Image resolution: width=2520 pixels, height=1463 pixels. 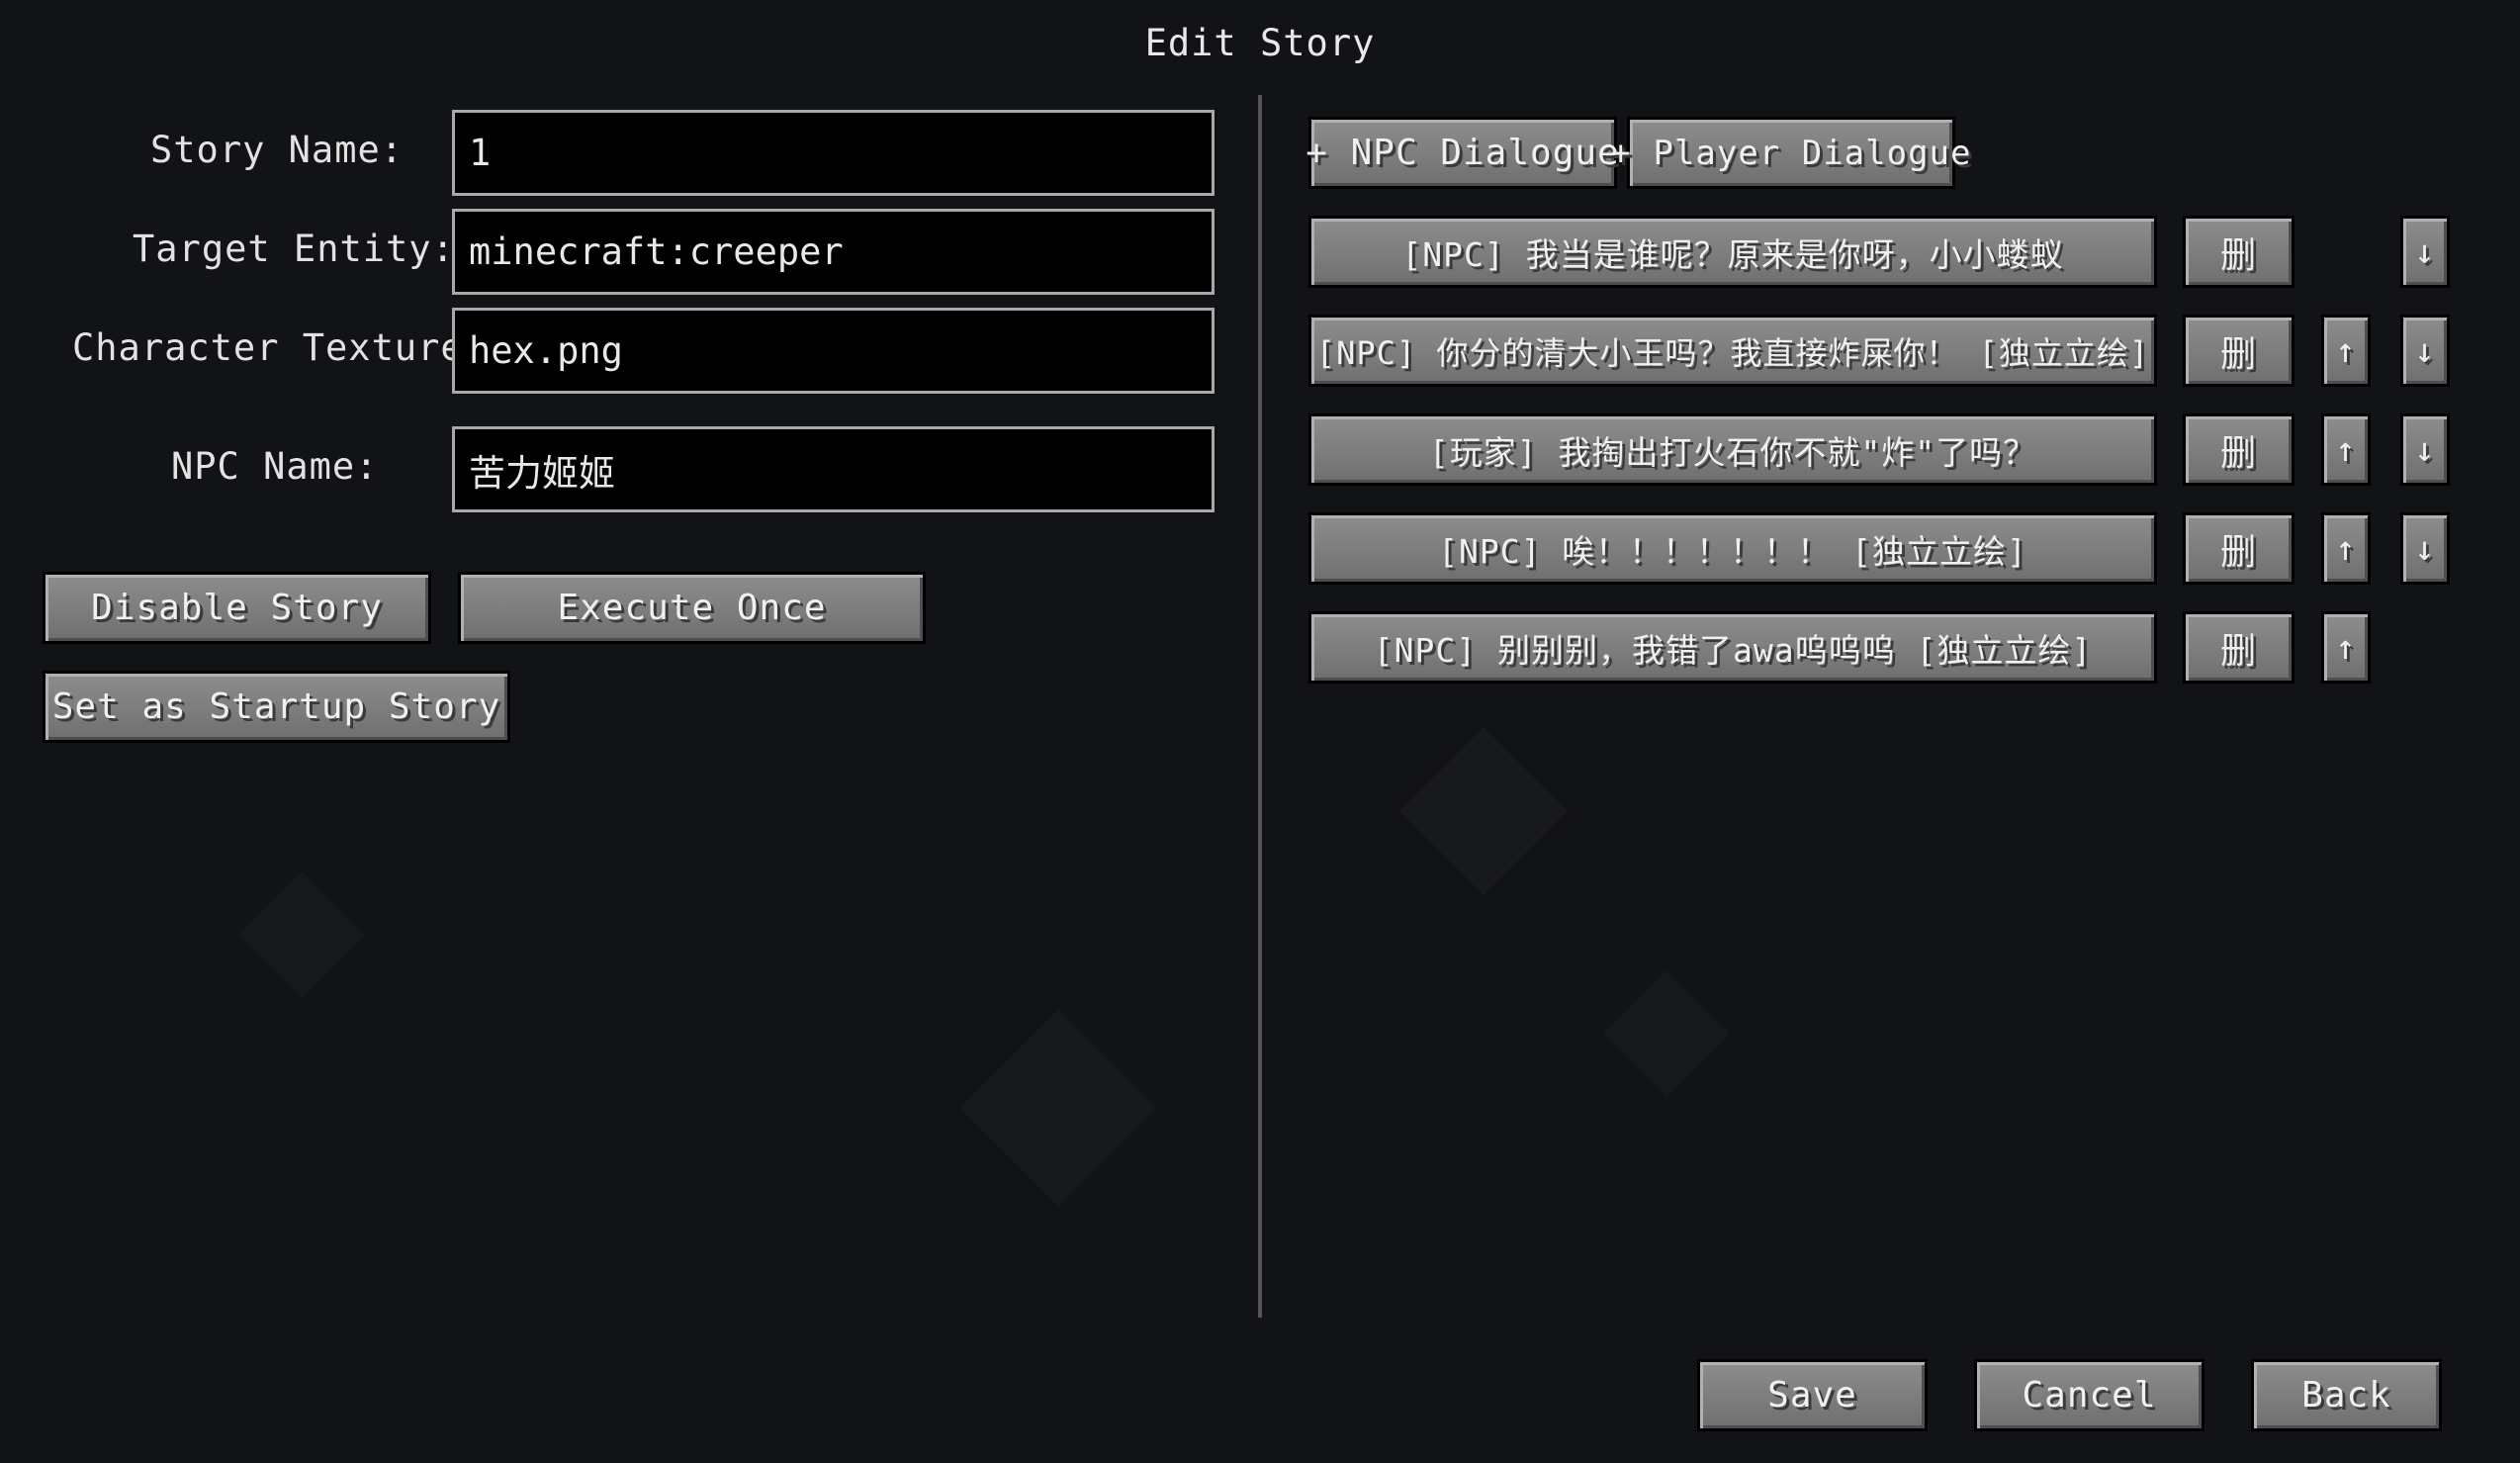 I want to click on character-texture-input: hex.png, so click(x=833, y=351).